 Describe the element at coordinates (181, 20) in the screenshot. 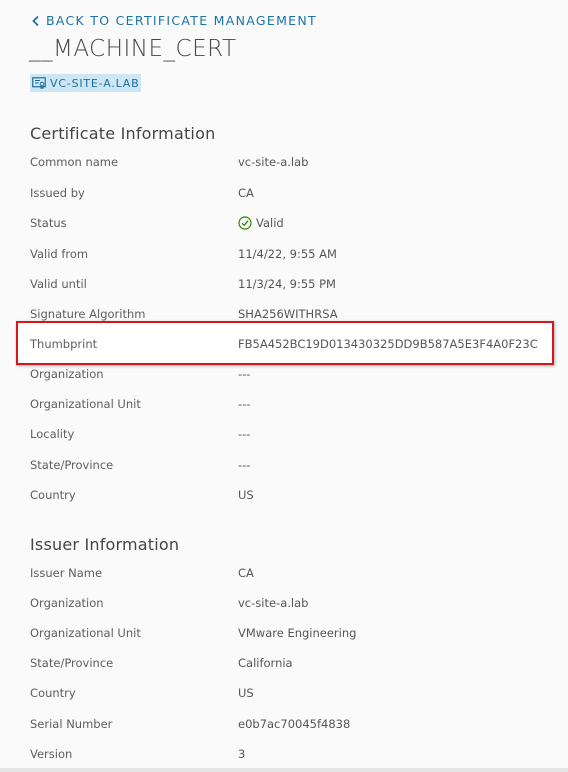

I see `back-link-label: BACK TO CERTIFICATE MANAGEMENT` at that location.